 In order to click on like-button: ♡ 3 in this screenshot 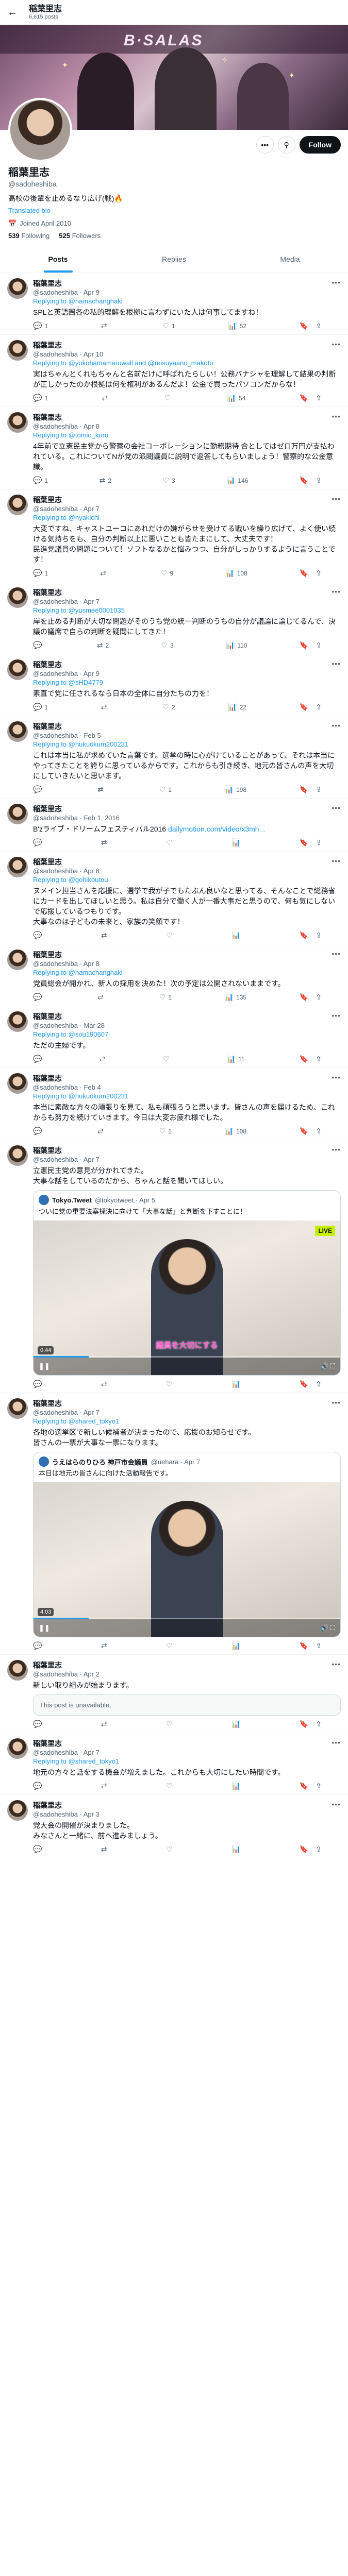, I will do `click(168, 480)`.